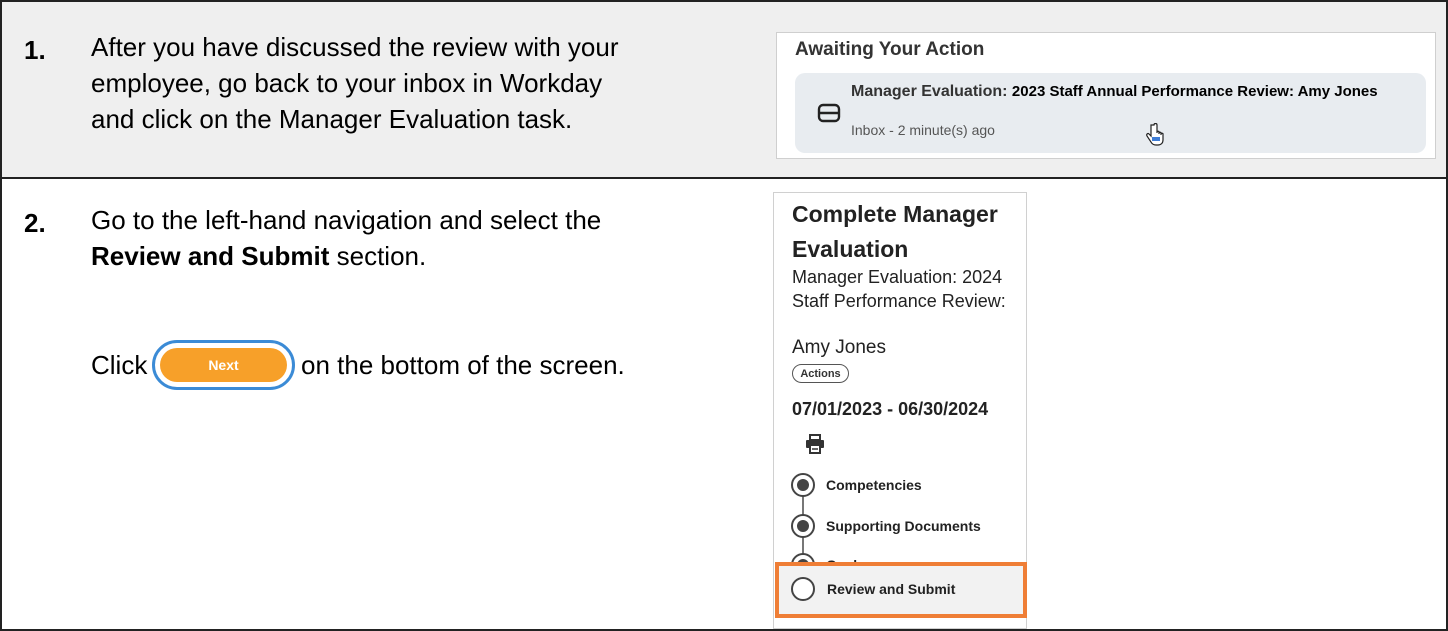 Image resolution: width=1448 pixels, height=631 pixels. What do you see at coordinates (820, 373) in the screenshot?
I see `actions-button: Actions` at bounding box center [820, 373].